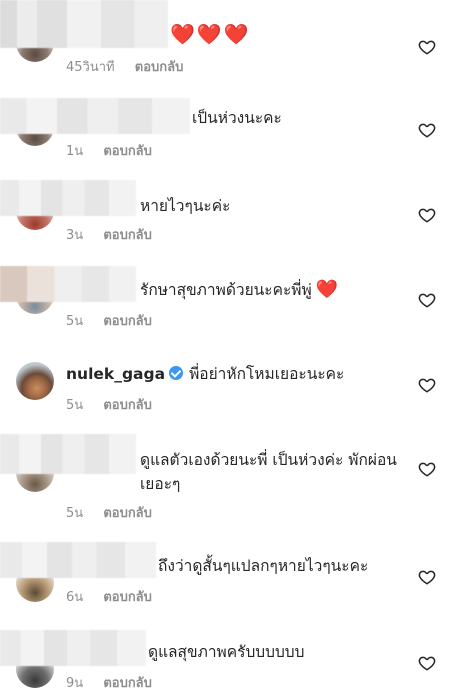  Describe the element at coordinates (226, 652) in the screenshot. I see `comment-text: ดูแลสุขภาพครับบบบบบ` at that location.